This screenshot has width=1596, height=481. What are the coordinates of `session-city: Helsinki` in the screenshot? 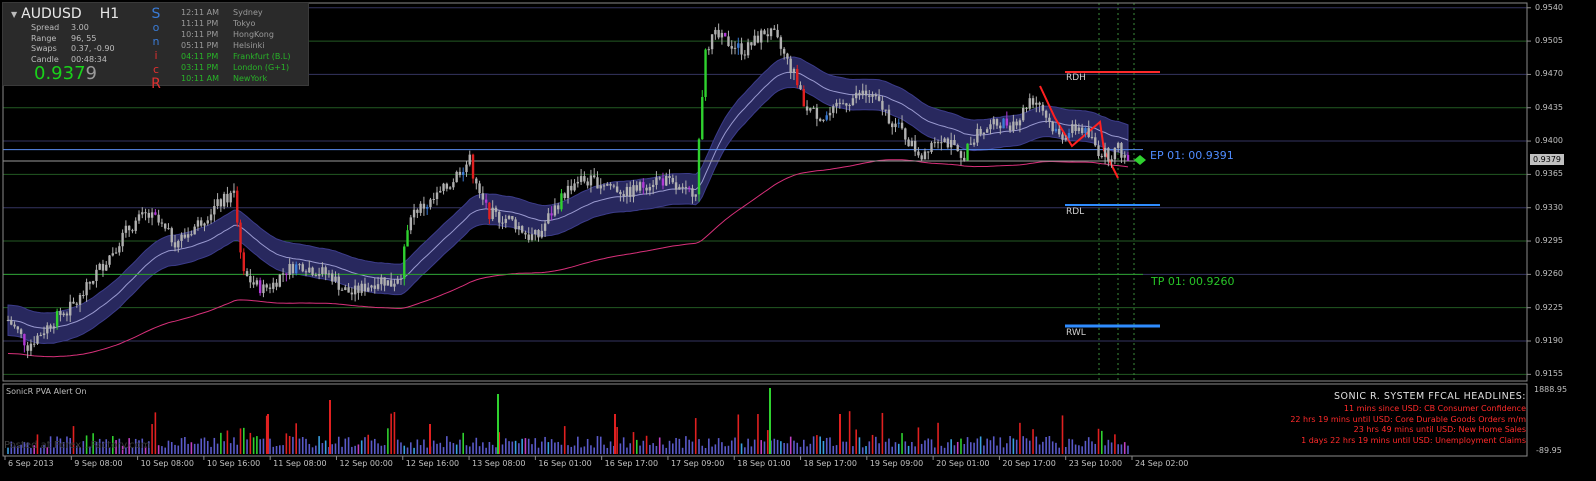 It's located at (249, 45).